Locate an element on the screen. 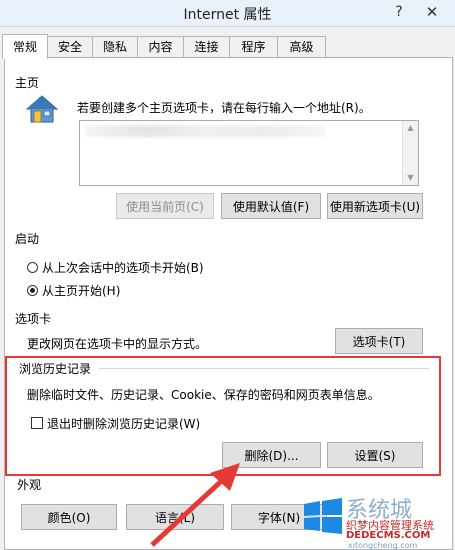  watermark-line3: xitongcheng.com is located at coordinates (383, 545).